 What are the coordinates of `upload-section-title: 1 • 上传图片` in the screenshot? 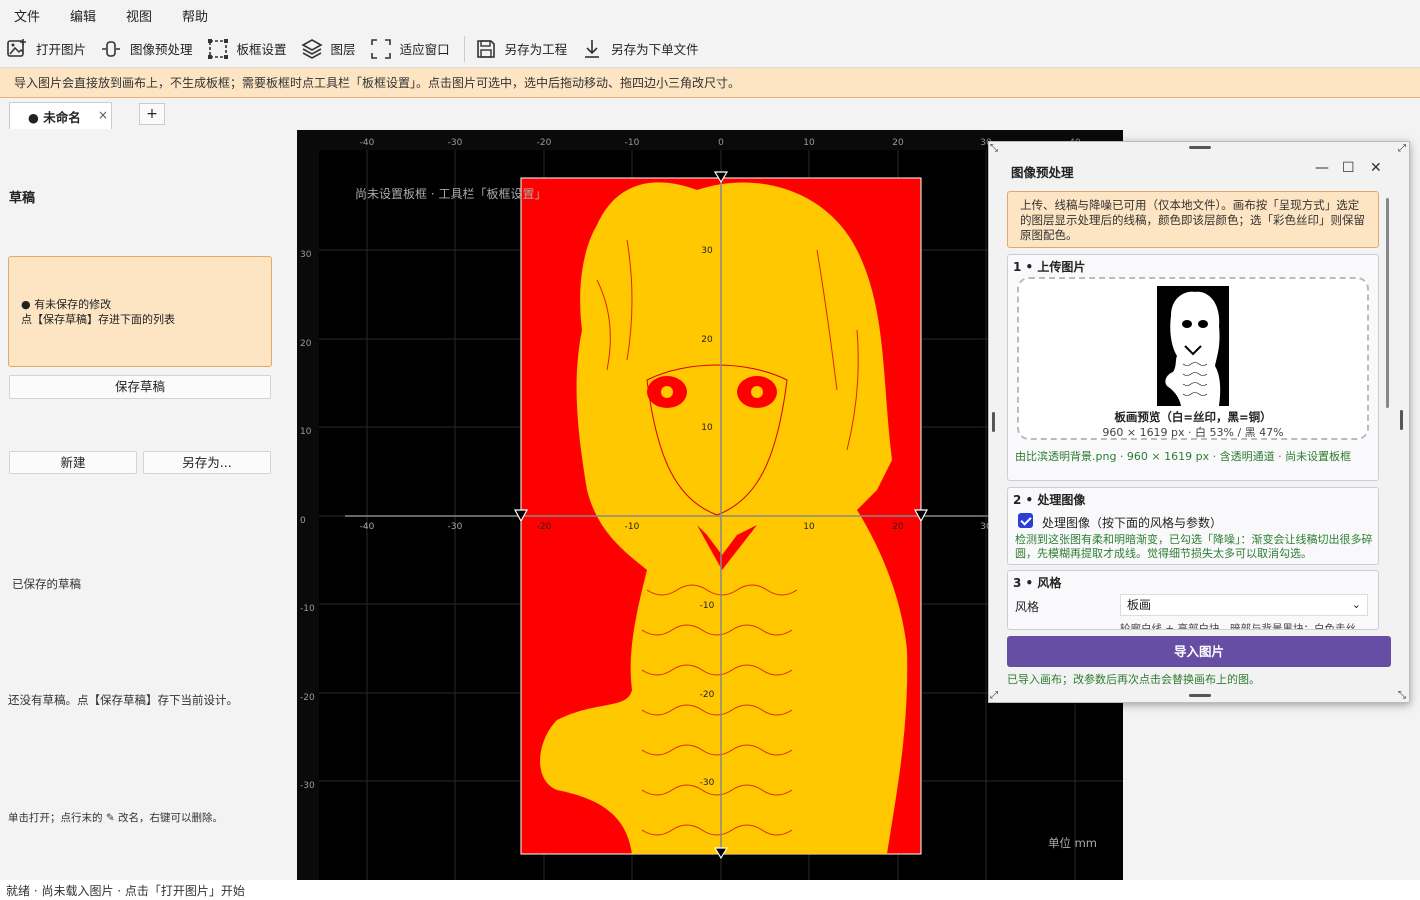 It's located at (1049, 267).